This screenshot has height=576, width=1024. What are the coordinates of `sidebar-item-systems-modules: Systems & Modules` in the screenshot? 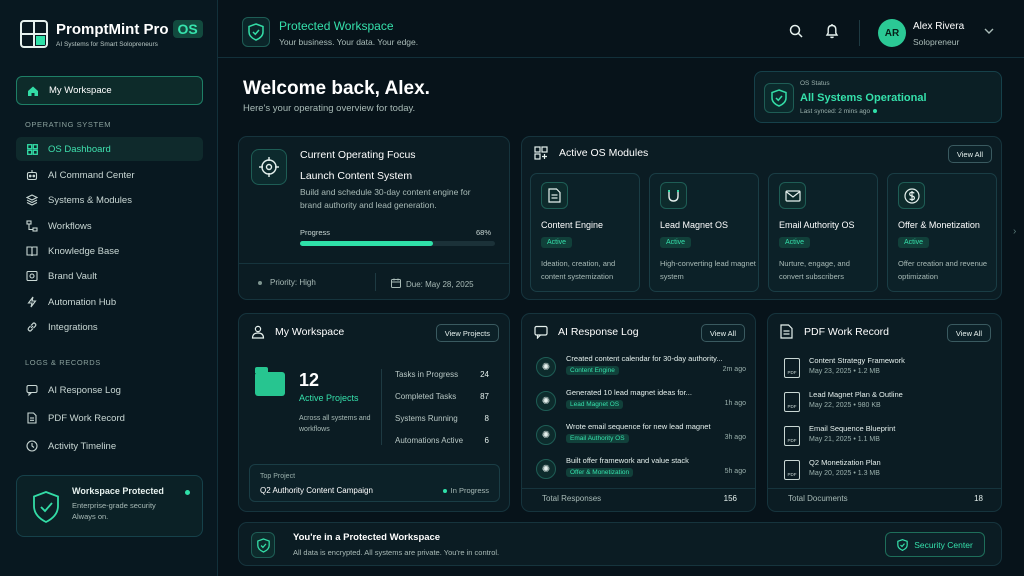 It's located at (109, 200).